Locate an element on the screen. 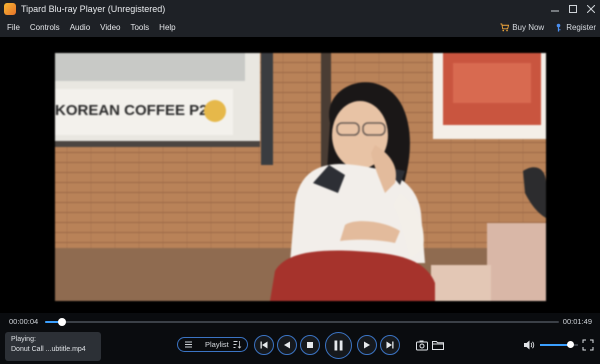  stop-button is located at coordinates (310, 345).